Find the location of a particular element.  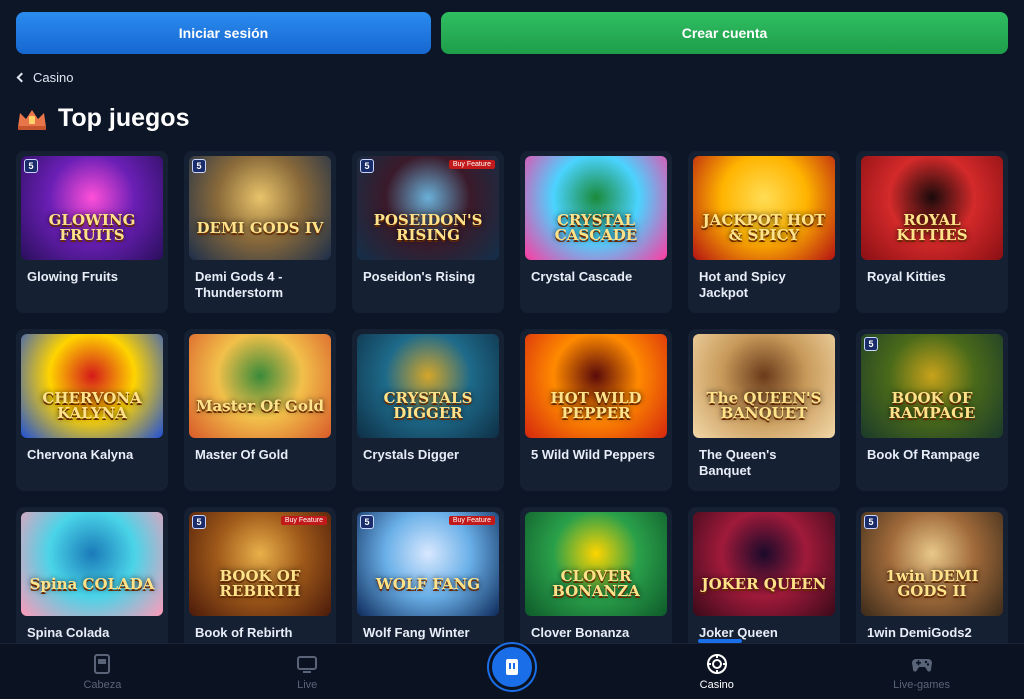

game-title: Demi Gods 4 - Thunderstorm is located at coordinates (239, 284).